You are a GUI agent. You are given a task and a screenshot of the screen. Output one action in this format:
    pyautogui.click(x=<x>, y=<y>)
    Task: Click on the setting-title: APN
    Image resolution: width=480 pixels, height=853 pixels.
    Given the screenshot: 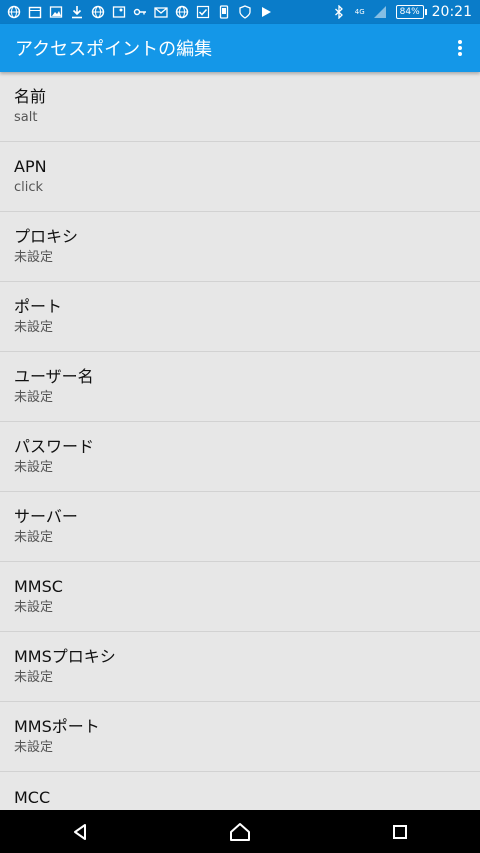 What is the action you would take?
    pyautogui.click(x=30, y=166)
    